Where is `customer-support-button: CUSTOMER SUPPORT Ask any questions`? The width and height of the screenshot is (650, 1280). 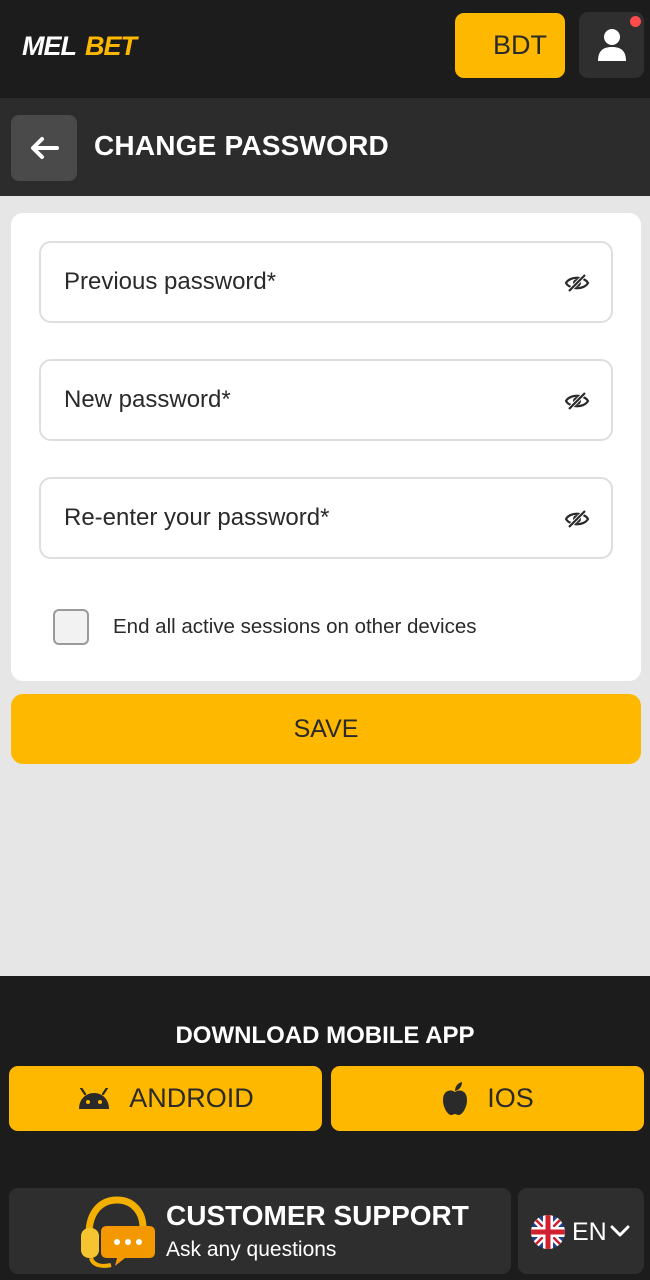 customer-support-button: CUSTOMER SUPPORT Ask any questions is located at coordinates (260, 1231).